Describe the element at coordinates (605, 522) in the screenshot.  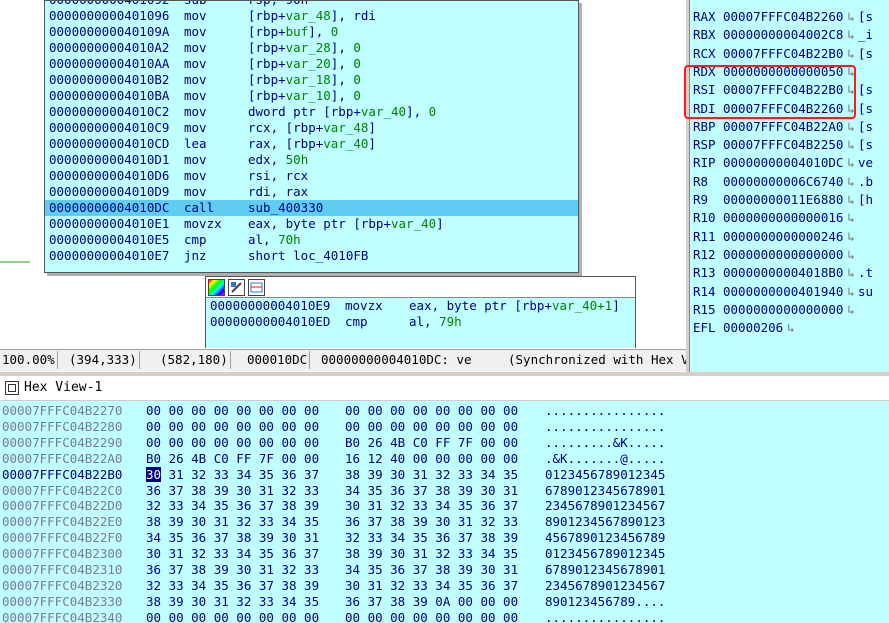
I see `hex-ascii: 8901234567890123` at that location.